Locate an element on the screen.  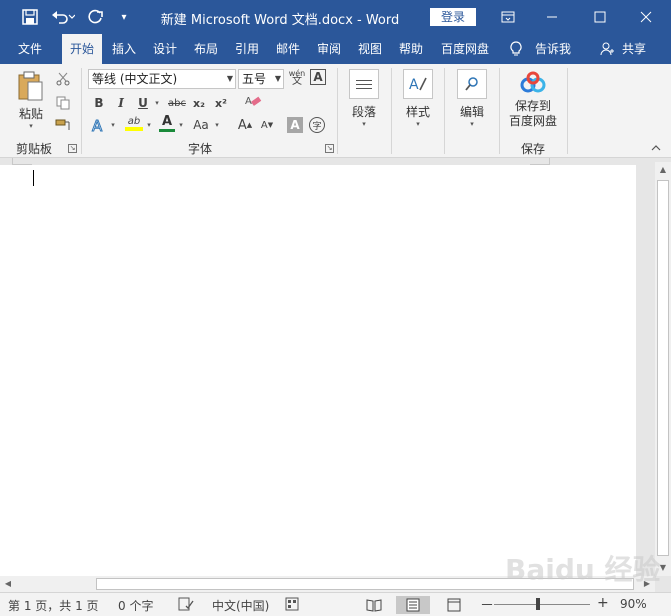
zoom-in-button: + is located at coordinates (603, 603).